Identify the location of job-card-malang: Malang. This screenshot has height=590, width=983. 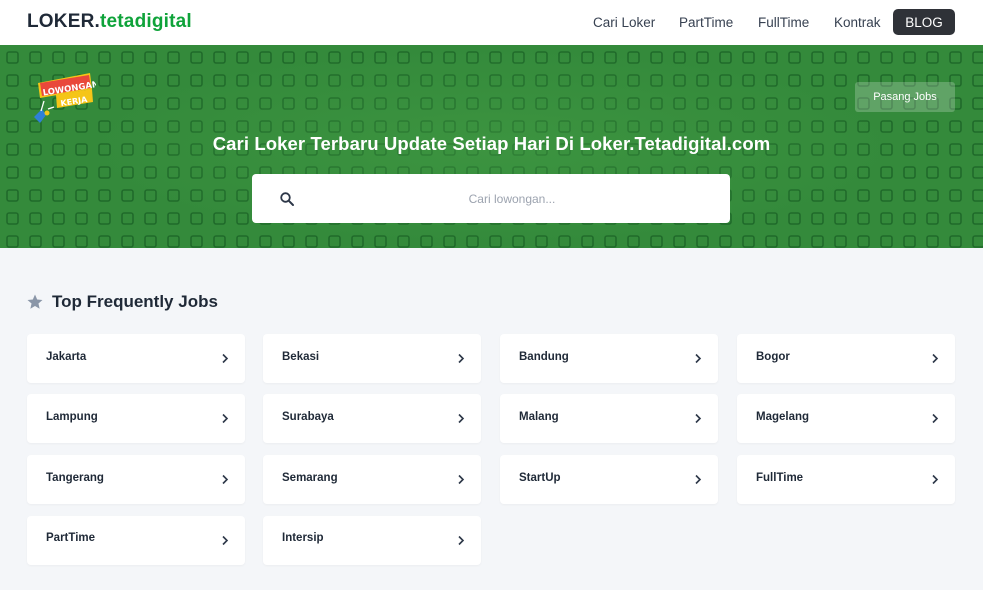
(609, 418).